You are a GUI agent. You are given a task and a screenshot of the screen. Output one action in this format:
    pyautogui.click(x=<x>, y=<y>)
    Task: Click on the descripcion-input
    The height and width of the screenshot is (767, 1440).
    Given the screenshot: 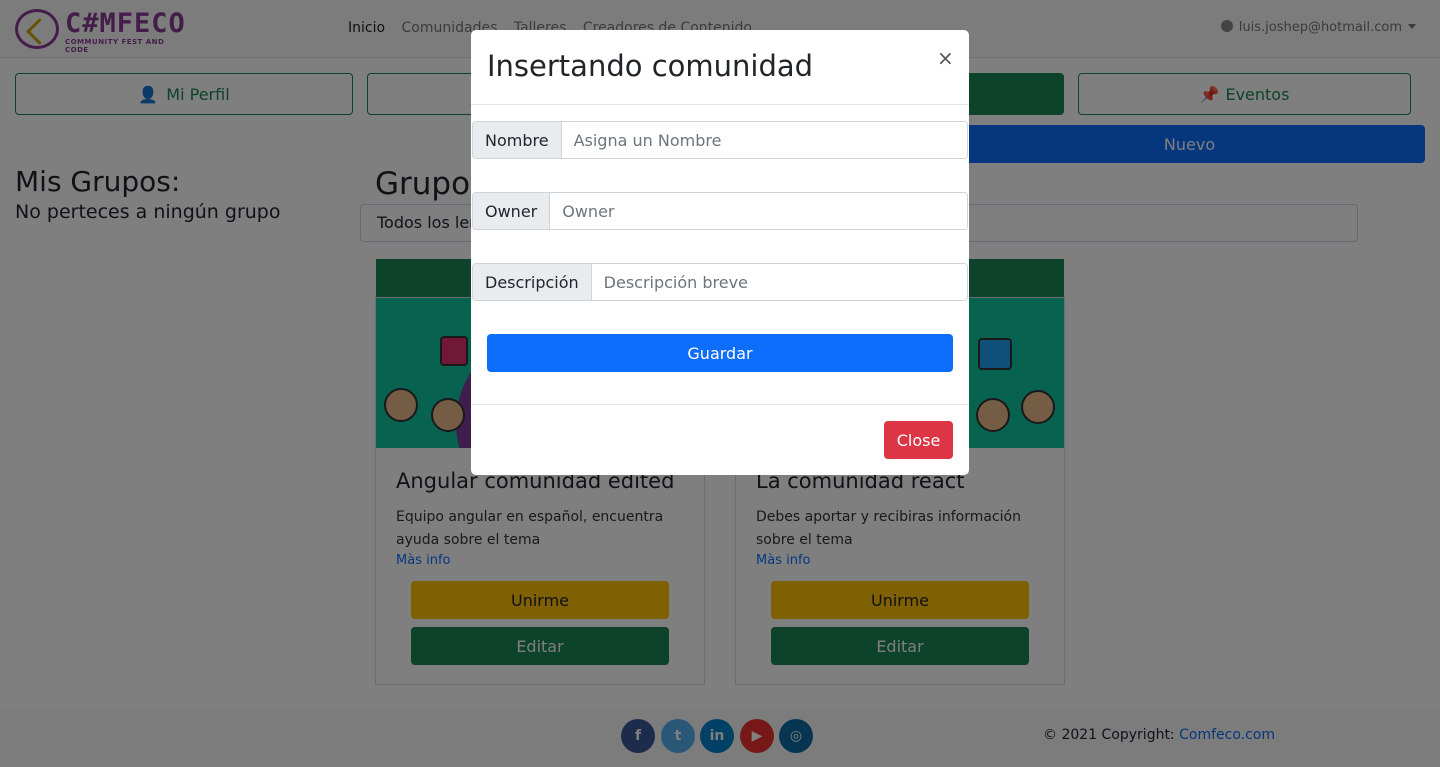 What is the action you would take?
    pyautogui.click(x=779, y=282)
    